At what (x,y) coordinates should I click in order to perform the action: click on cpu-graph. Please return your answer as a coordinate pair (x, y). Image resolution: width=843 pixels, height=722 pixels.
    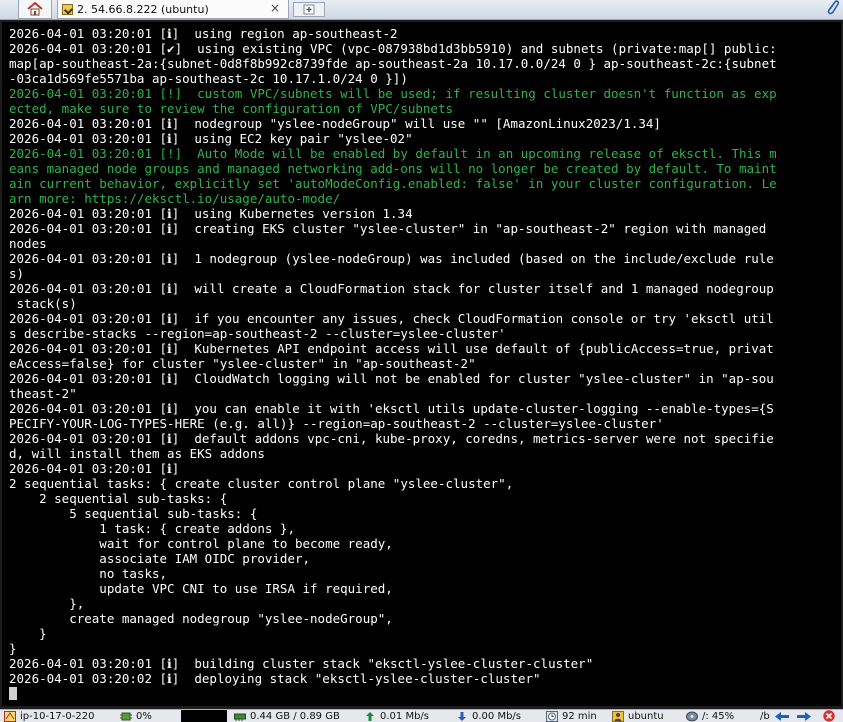
    Looking at the image, I should click on (204, 716).